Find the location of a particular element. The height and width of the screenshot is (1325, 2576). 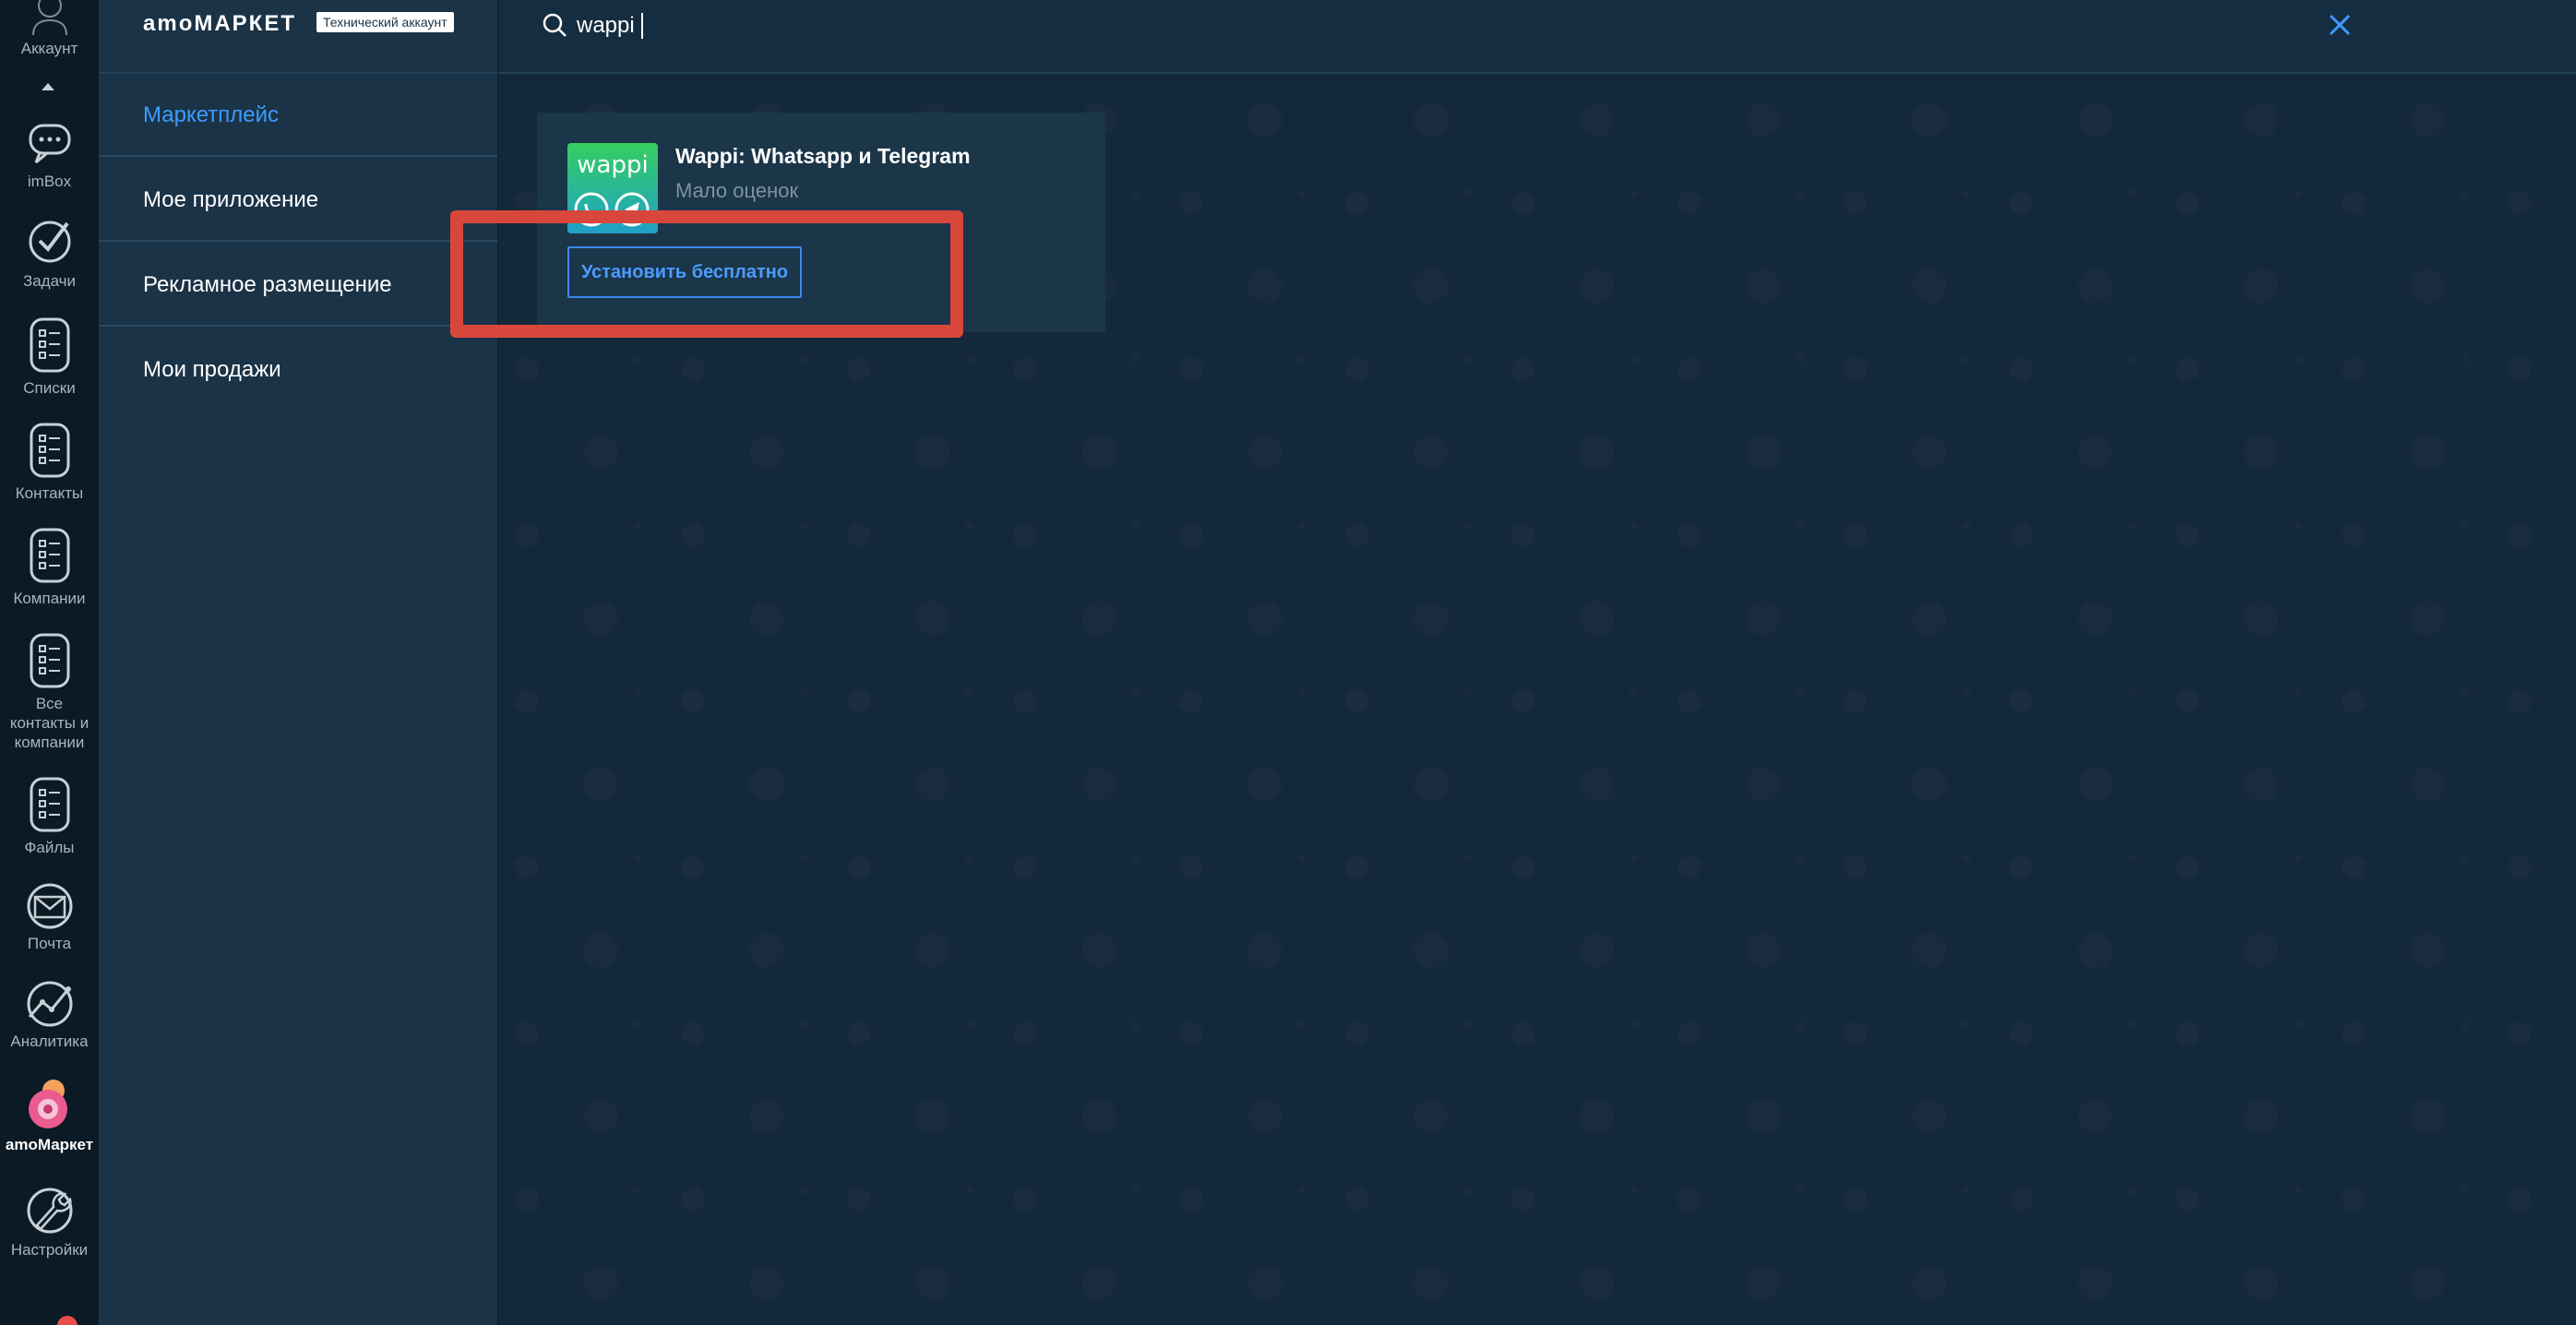

install-free-button: Установить бесплатно is located at coordinates (684, 272).